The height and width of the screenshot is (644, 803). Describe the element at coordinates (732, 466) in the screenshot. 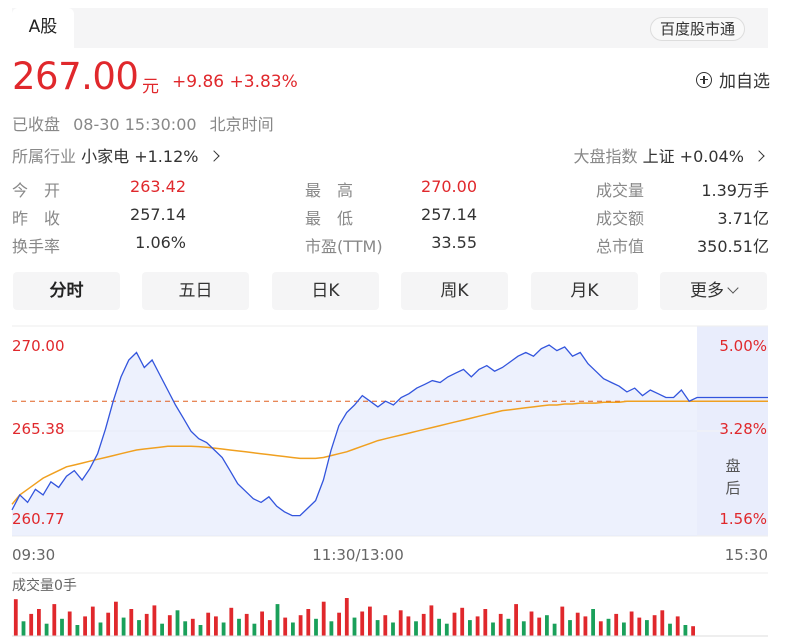

I see `after-hours-label-1: 盘` at that location.